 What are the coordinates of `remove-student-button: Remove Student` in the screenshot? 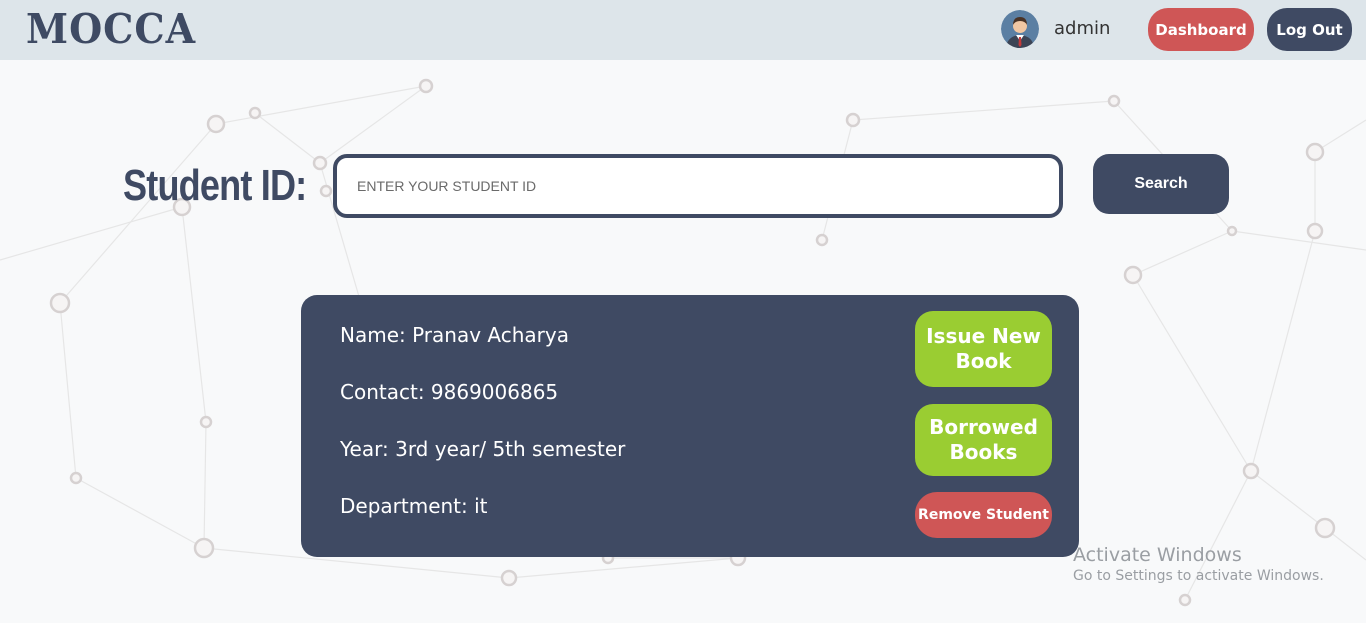 It's located at (983, 515).